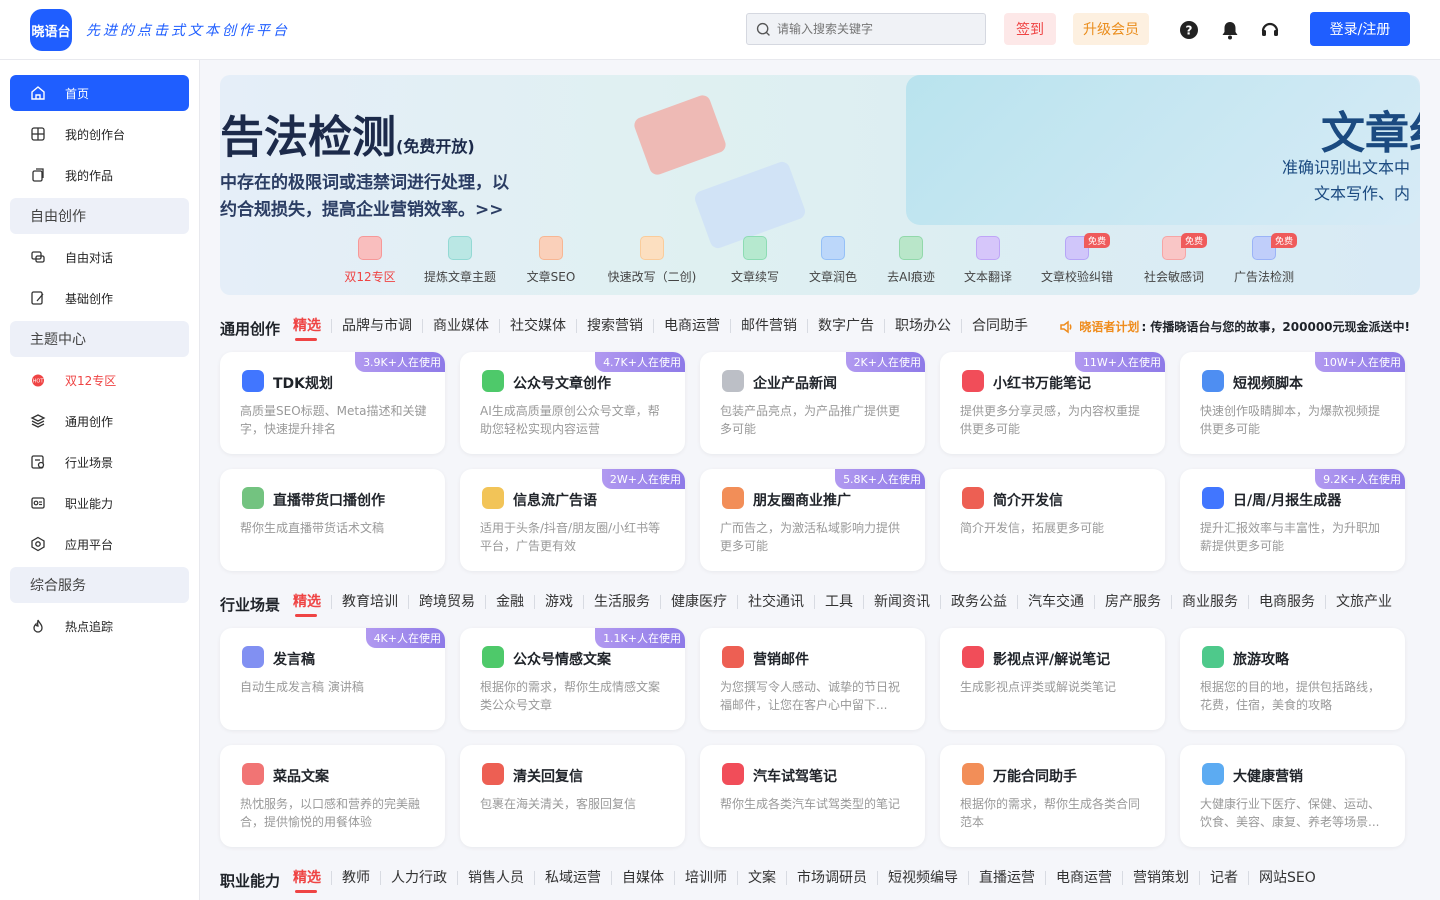  Describe the element at coordinates (99, 421) in the screenshot. I see `sidebar-item-general: 通用创作` at that location.